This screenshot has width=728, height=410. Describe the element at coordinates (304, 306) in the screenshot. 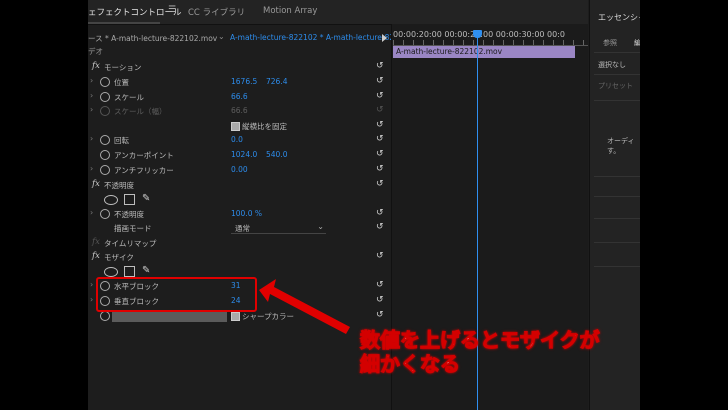

I see `arrow-shape` at that location.